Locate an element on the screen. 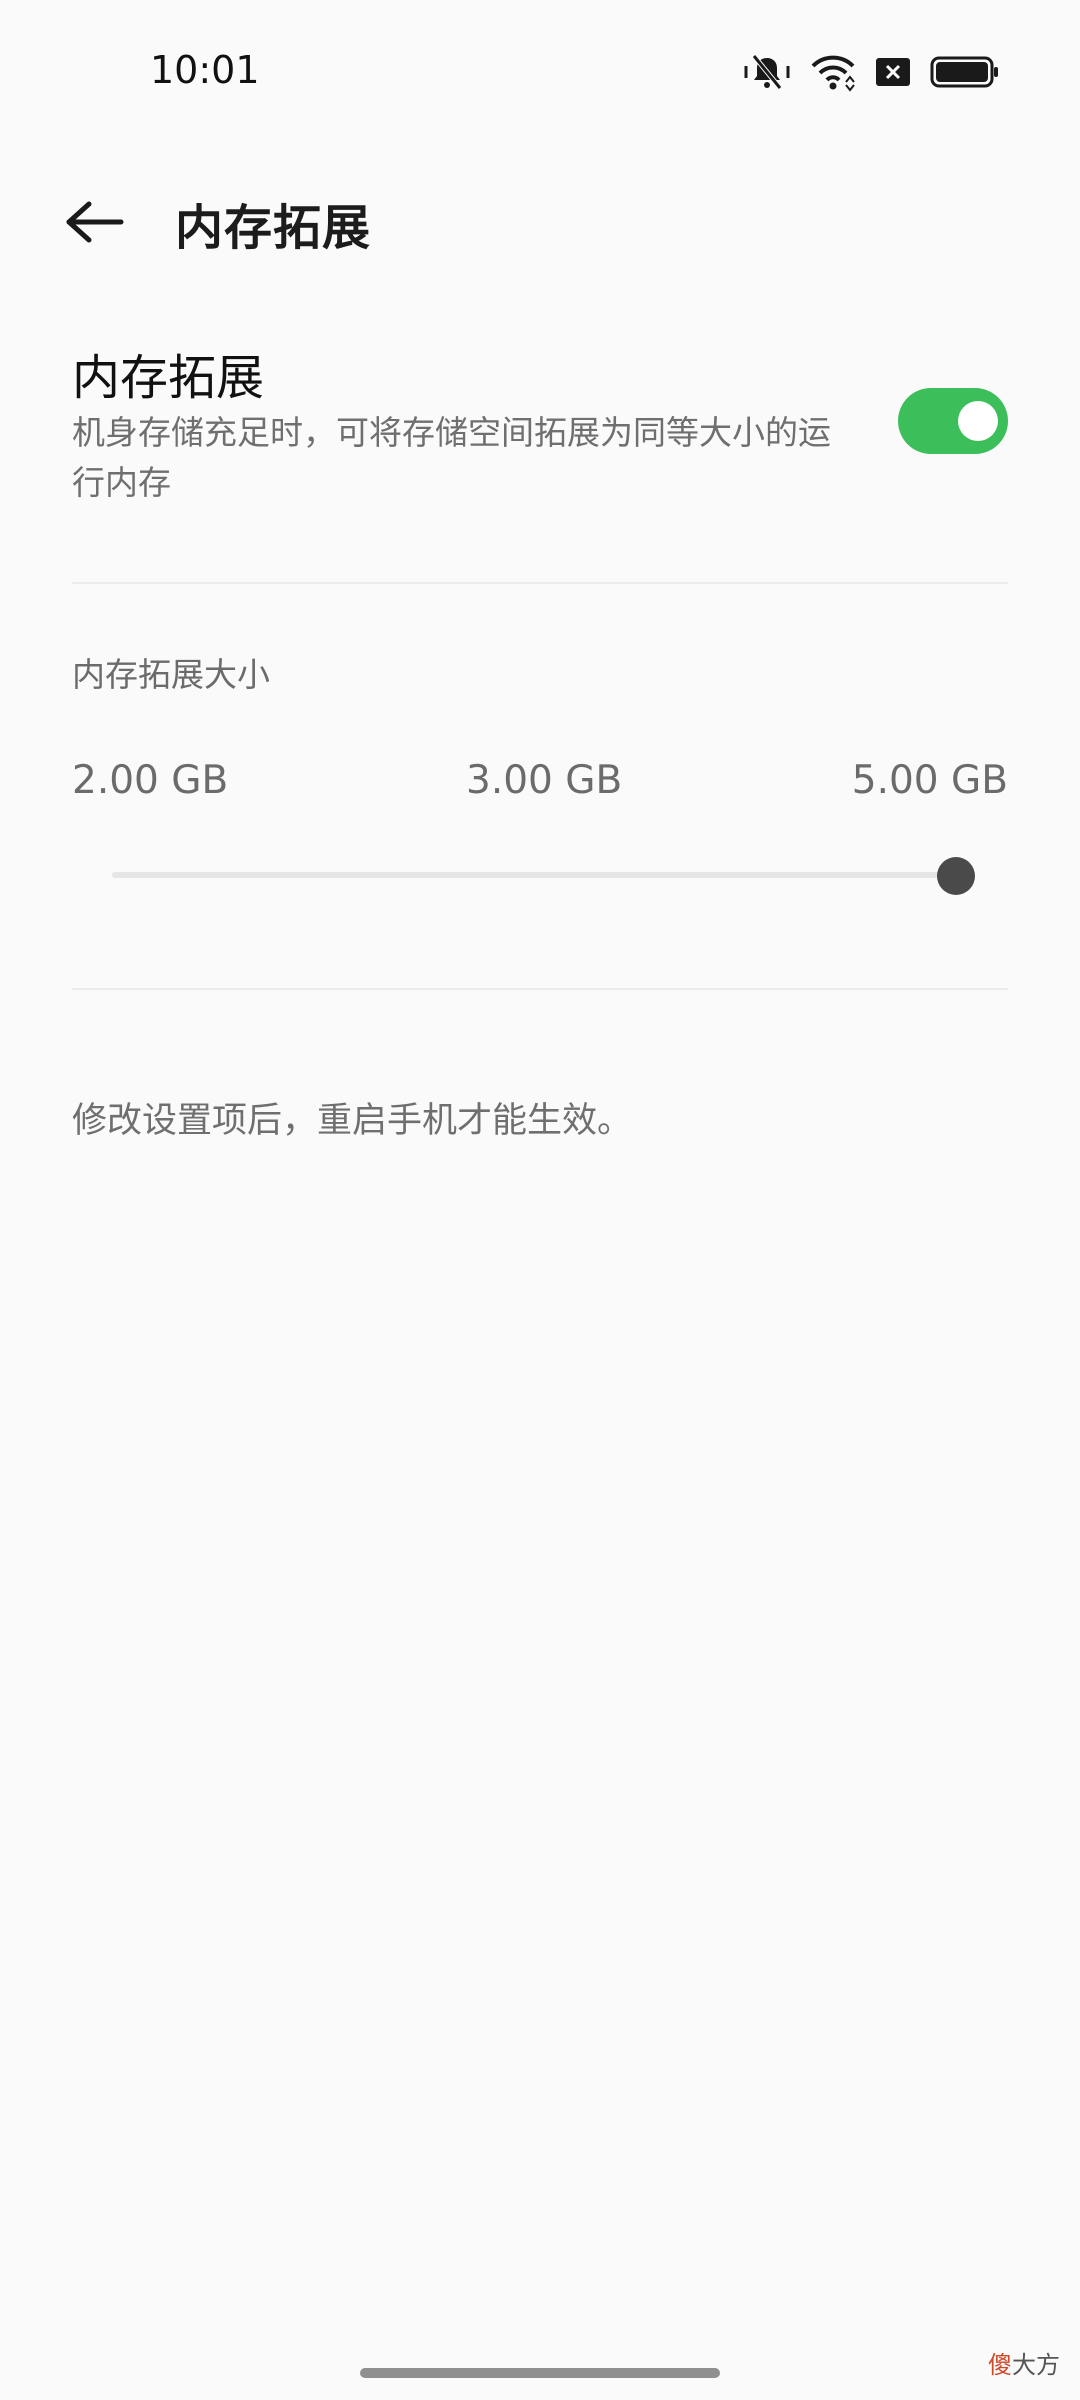 The width and height of the screenshot is (1080, 2400). back-button is located at coordinates (95, 222).